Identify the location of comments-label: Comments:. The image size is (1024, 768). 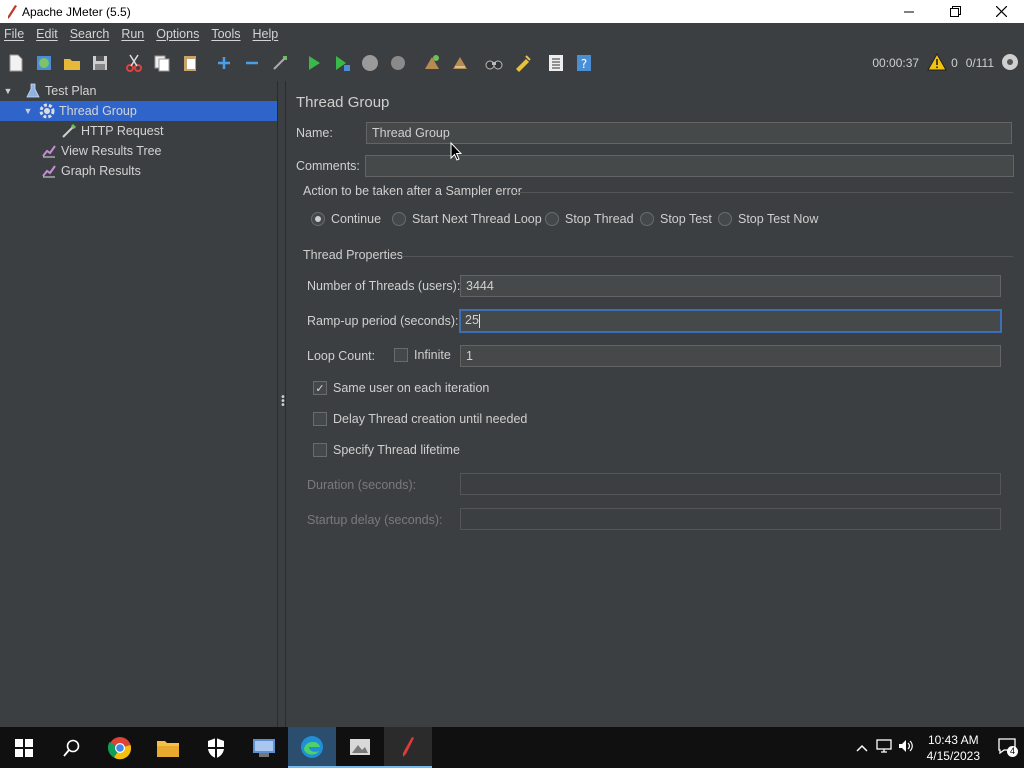
(328, 166).